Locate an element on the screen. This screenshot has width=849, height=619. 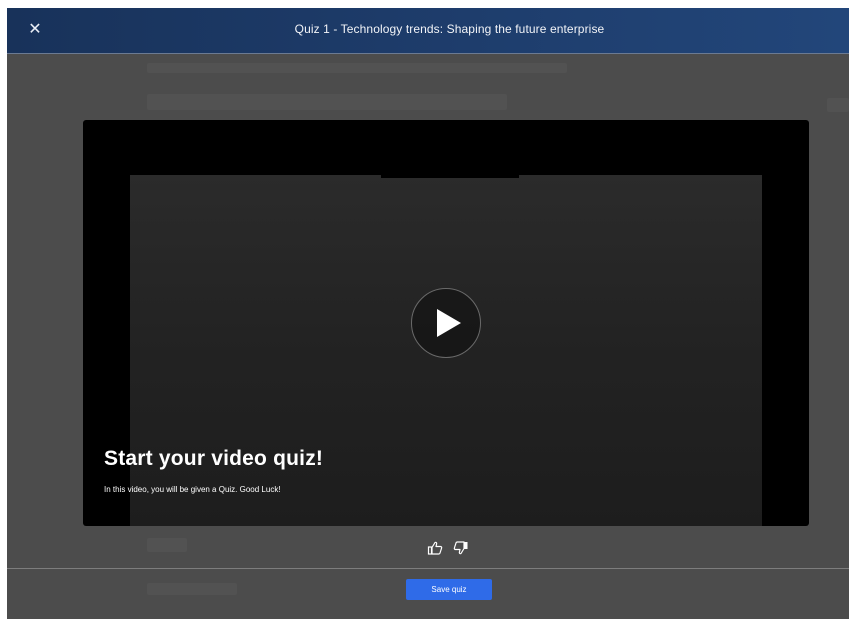
thumbs-up-icon is located at coordinates (435, 548).